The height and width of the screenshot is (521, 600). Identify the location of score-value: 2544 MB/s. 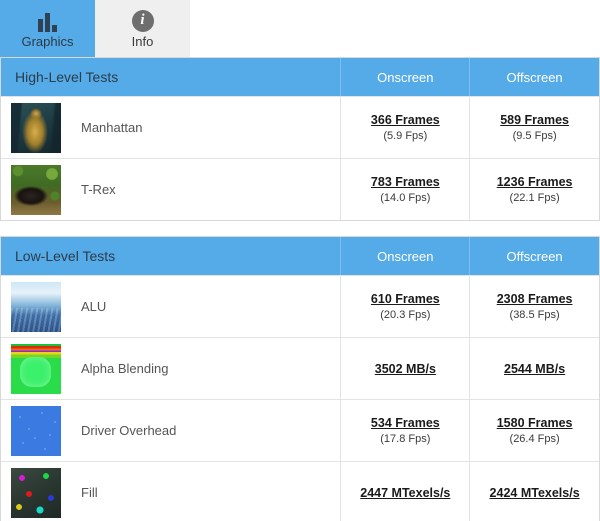
(534, 369).